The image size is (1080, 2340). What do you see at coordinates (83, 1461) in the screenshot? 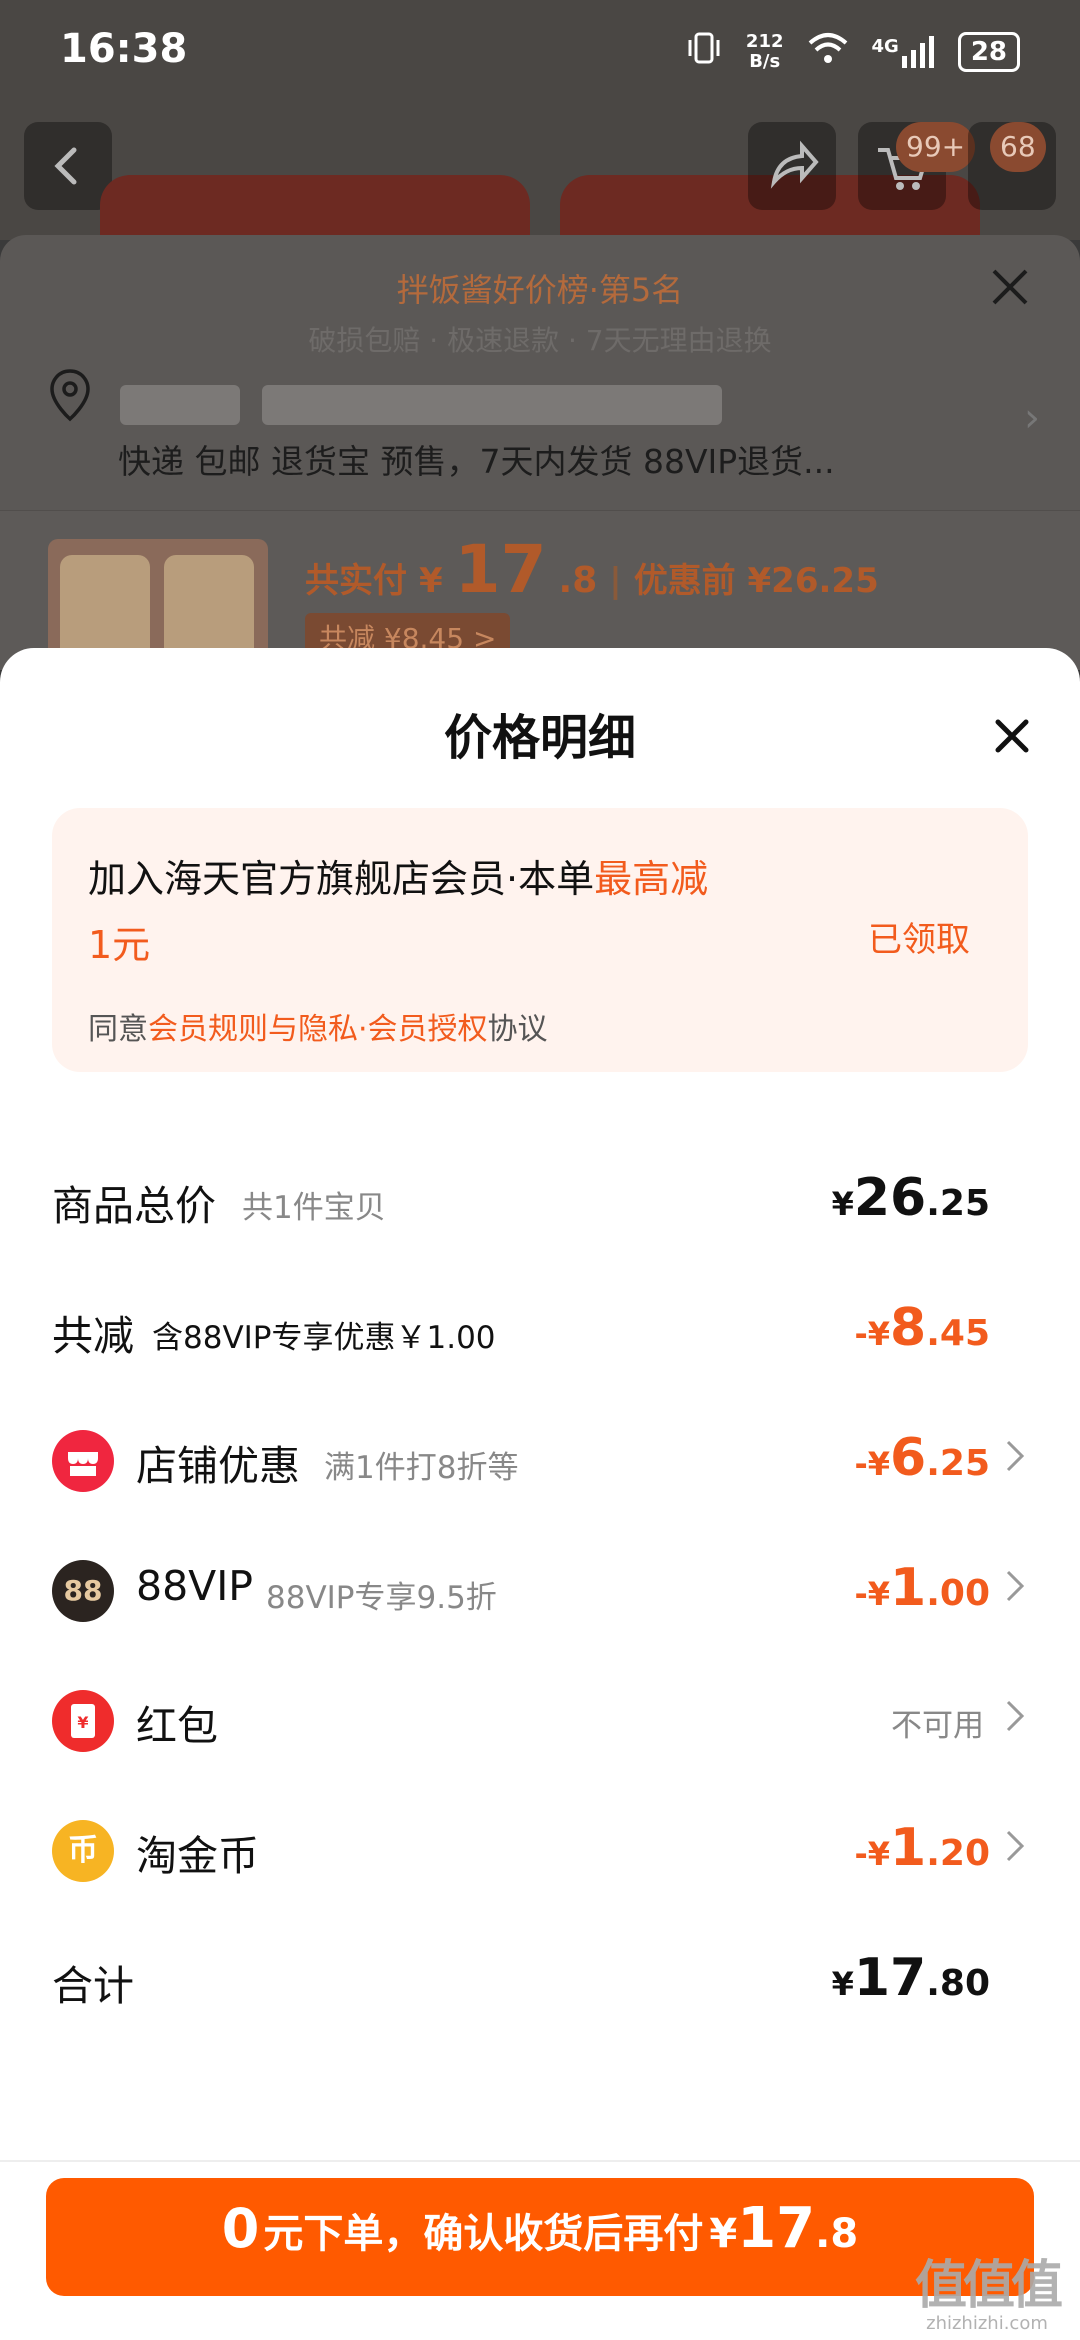
I see `shop-icon` at bounding box center [83, 1461].